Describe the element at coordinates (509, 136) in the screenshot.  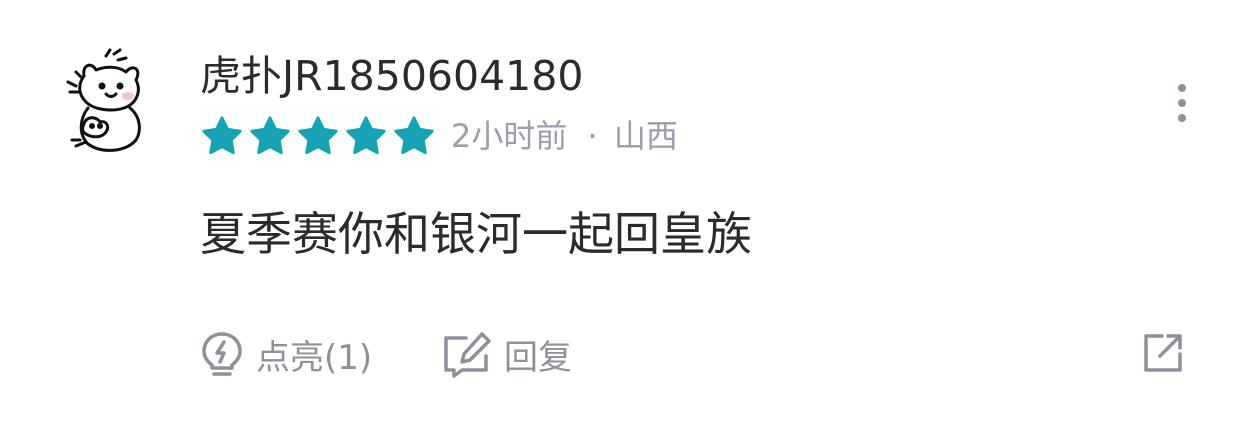
I see `comment-time: 2小时前` at that location.